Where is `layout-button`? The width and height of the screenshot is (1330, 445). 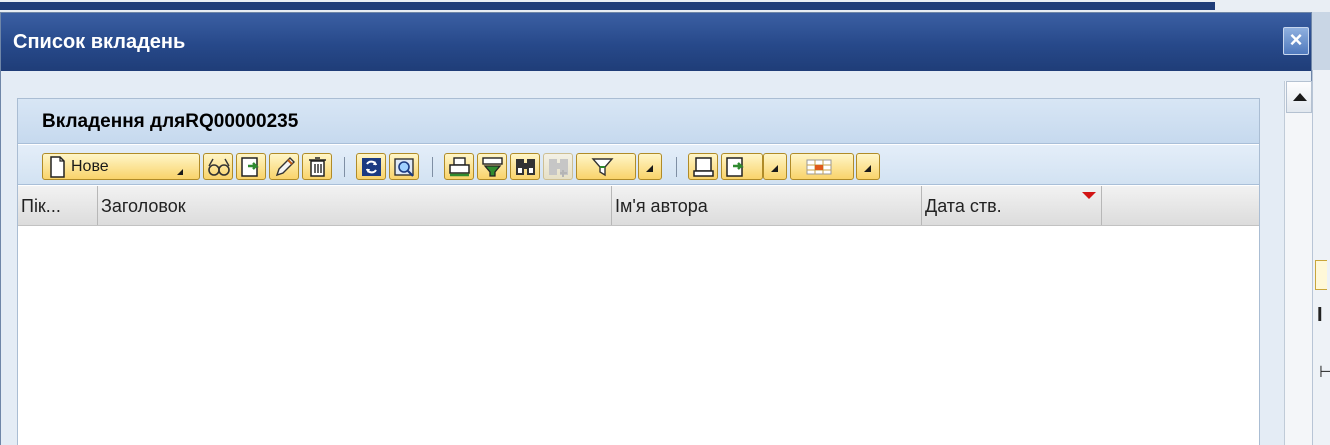 layout-button is located at coordinates (822, 166).